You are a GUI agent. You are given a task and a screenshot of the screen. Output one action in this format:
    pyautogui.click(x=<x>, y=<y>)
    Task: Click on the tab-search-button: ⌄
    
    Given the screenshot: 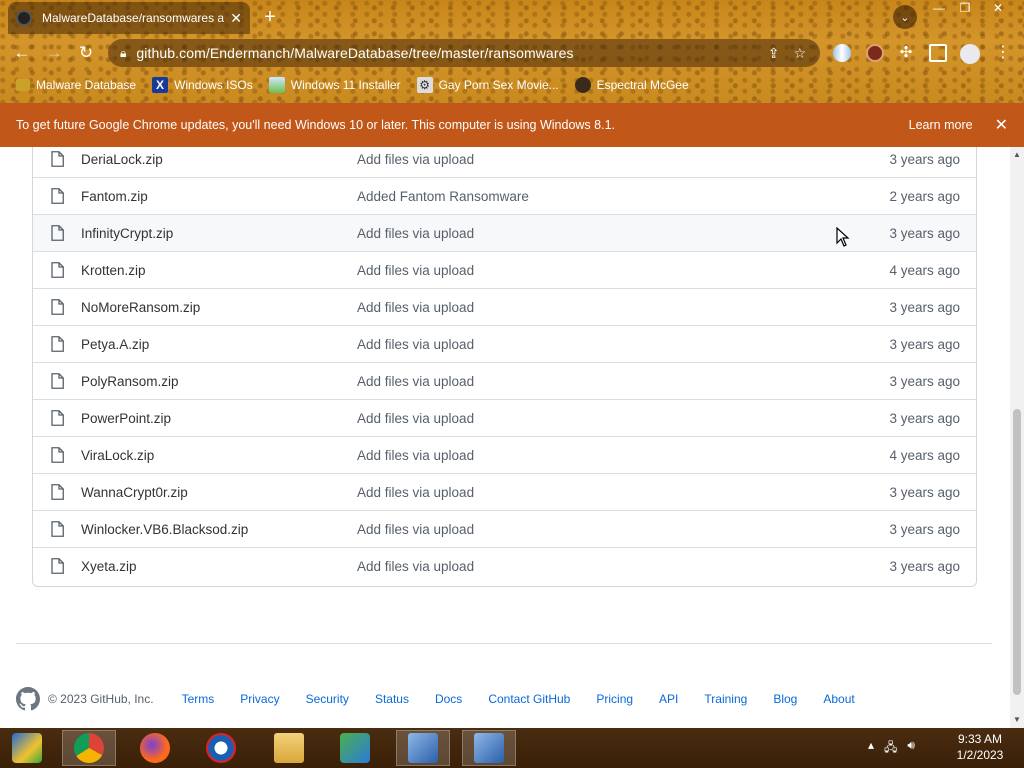 What is the action you would take?
    pyautogui.click(x=905, y=17)
    